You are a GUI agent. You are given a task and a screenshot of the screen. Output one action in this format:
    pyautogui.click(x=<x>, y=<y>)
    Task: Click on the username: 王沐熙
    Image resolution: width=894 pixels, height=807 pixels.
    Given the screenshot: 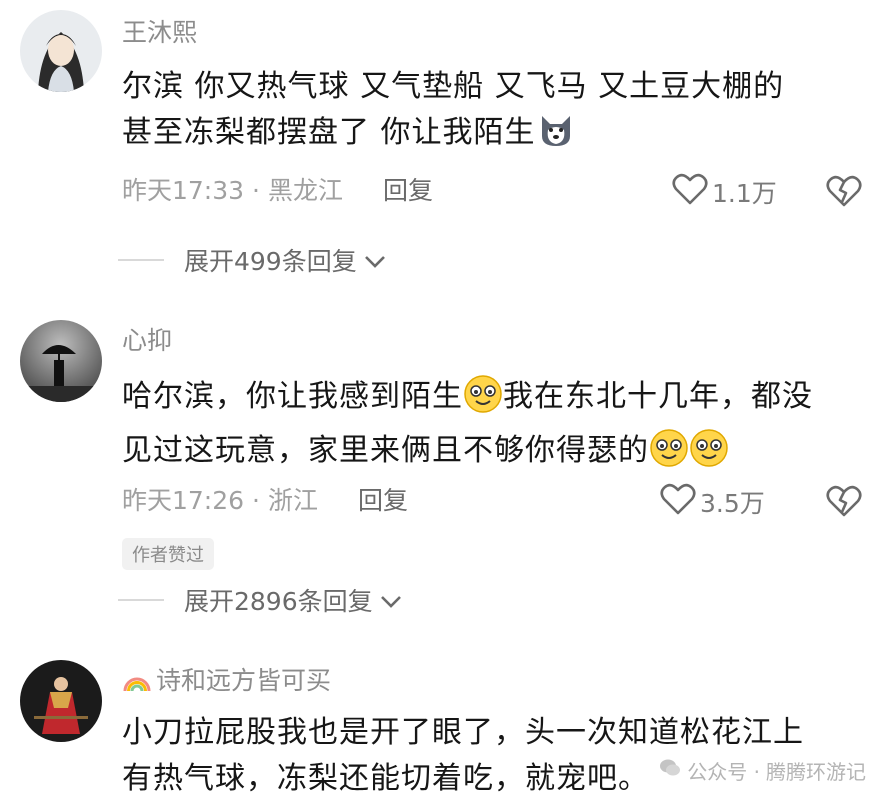 What is the action you would take?
    pyautogui.click(x=159, y=33)
    